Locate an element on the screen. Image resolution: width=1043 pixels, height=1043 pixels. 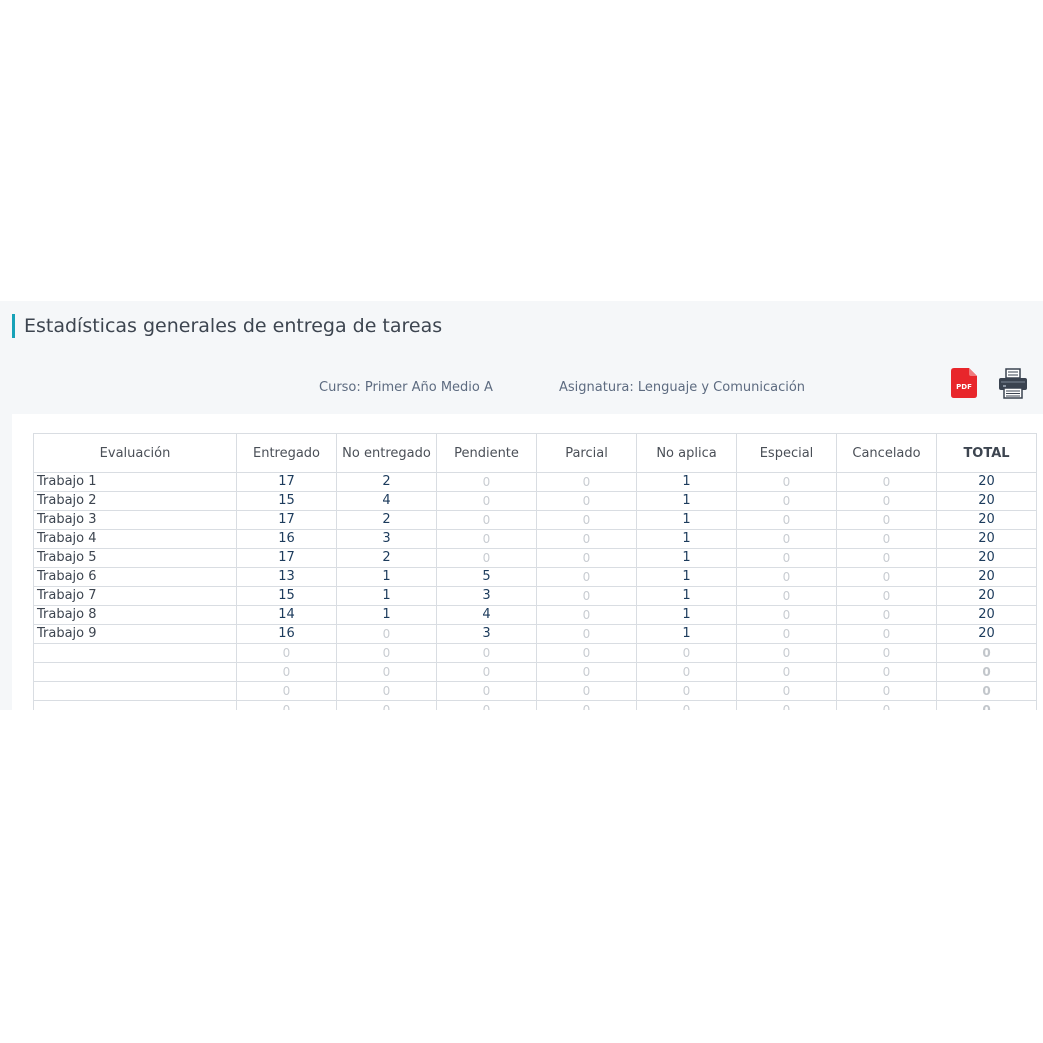
col-header-cancelado: Cancelado is located at coordinates (886, 453).